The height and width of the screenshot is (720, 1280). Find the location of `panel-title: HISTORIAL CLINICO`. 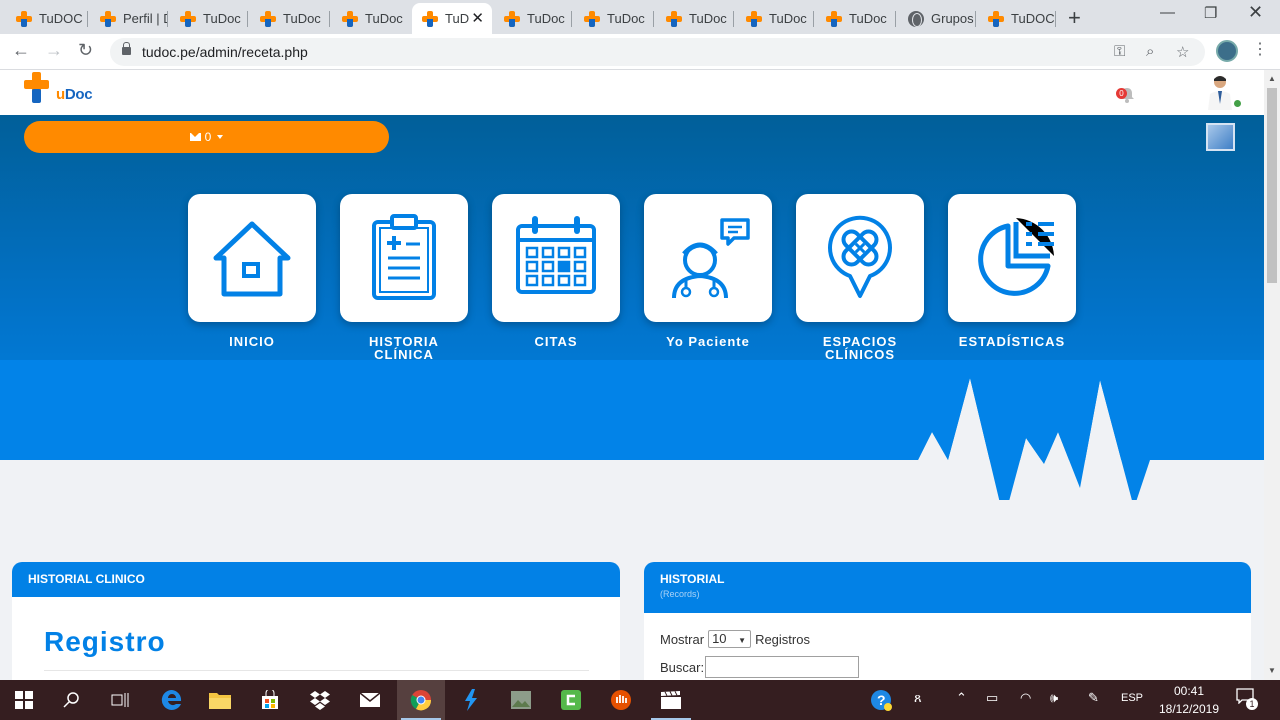

panel-title: HISTORIAL CLINICO is located at coordinates (86, 579).